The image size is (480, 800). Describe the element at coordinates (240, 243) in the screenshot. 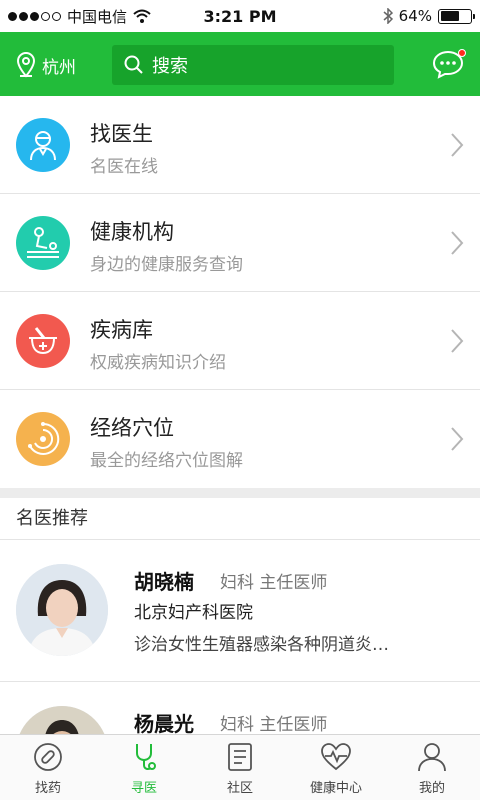

I see `menu-item-health-institution: 健康机构 身边的健康服务查询` at that location.